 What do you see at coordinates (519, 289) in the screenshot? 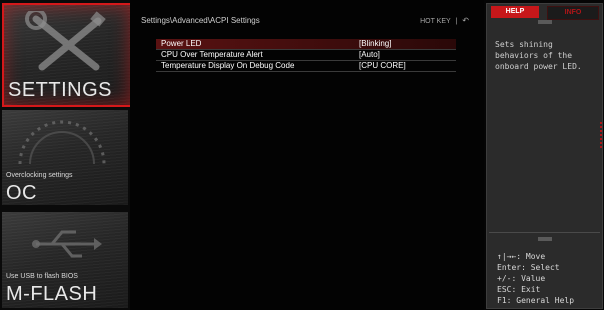
I see `key-hint: ESC: Exit` at bounding box center [519, 289].